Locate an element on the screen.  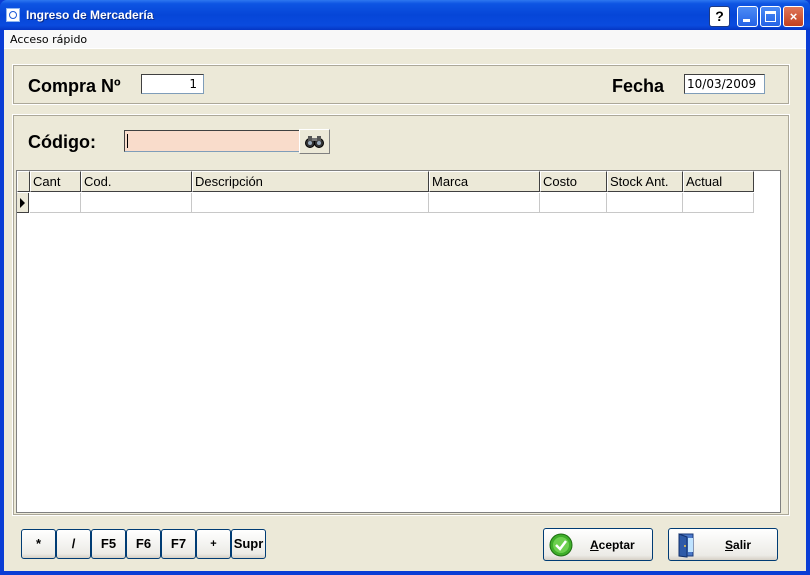
close-button: × is located at coordinates (793, 16).